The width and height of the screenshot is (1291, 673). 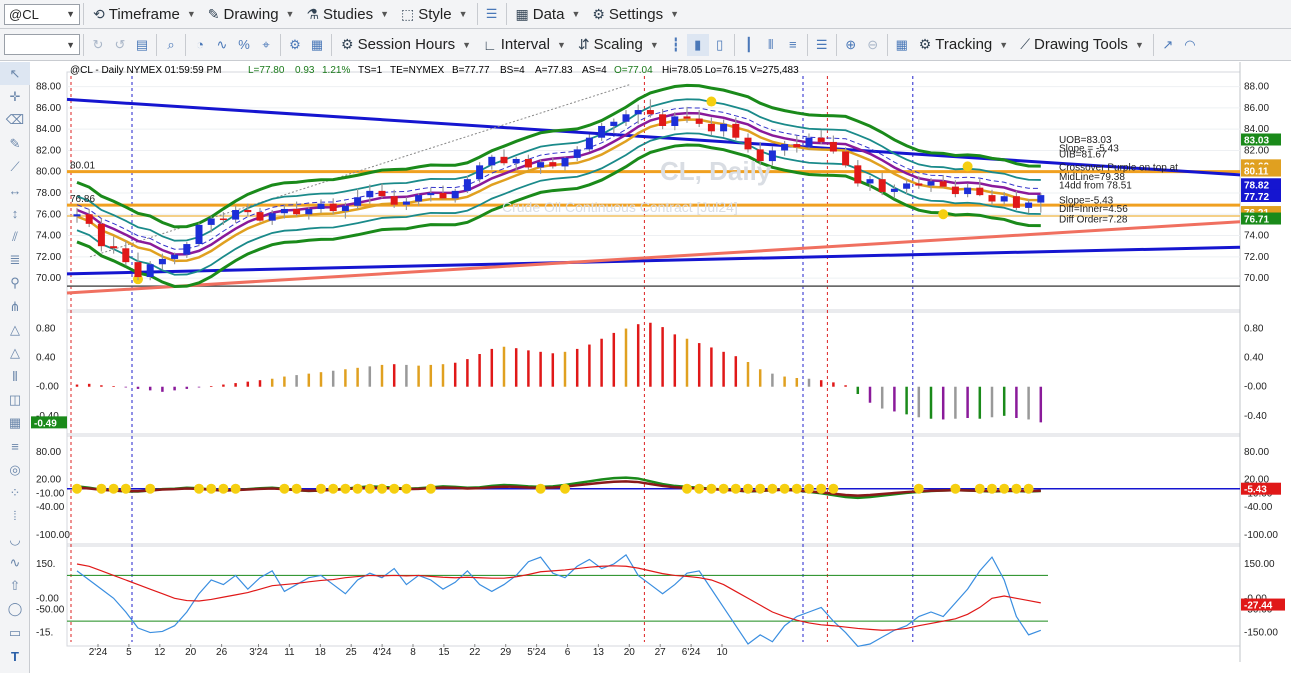 What do you see at coordinates (129, 652) in the screenshot?
I see `x-tick-label: 5` at bounding box center [129, 652].